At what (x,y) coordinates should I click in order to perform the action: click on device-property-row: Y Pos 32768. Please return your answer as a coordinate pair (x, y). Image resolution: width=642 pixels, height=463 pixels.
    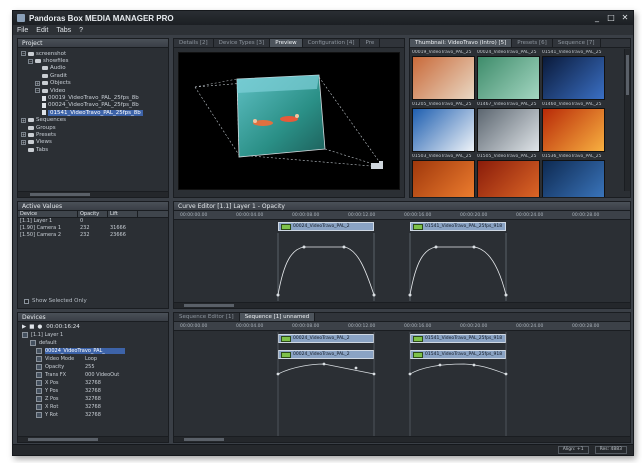
    Looking at the image, I should click on (95, 391).